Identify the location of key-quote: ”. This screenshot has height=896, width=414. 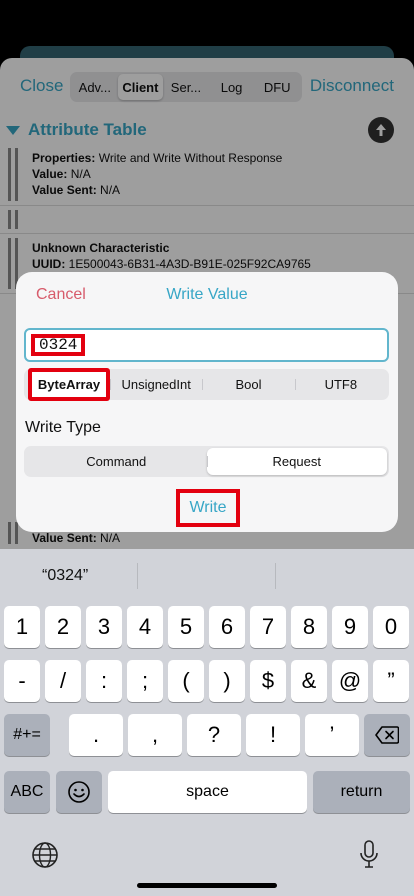
(391, 681).